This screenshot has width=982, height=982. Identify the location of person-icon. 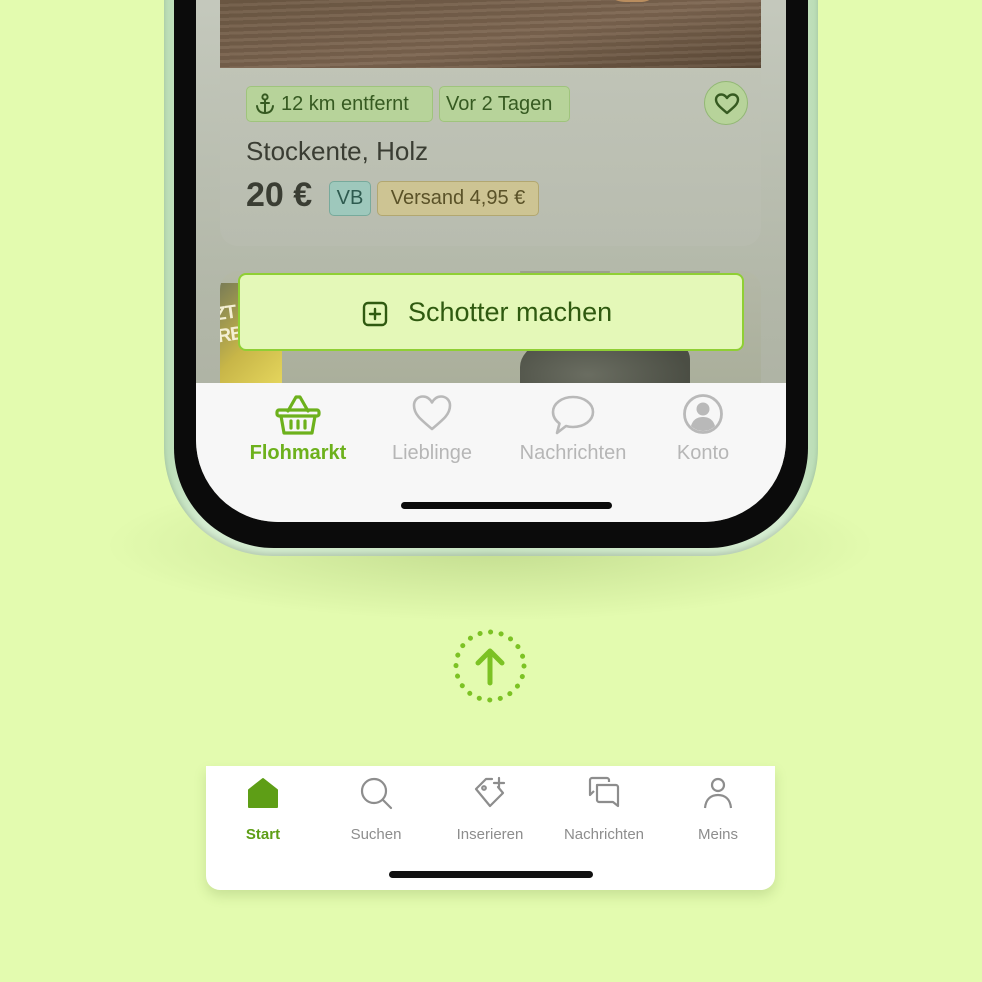
(718, 795).